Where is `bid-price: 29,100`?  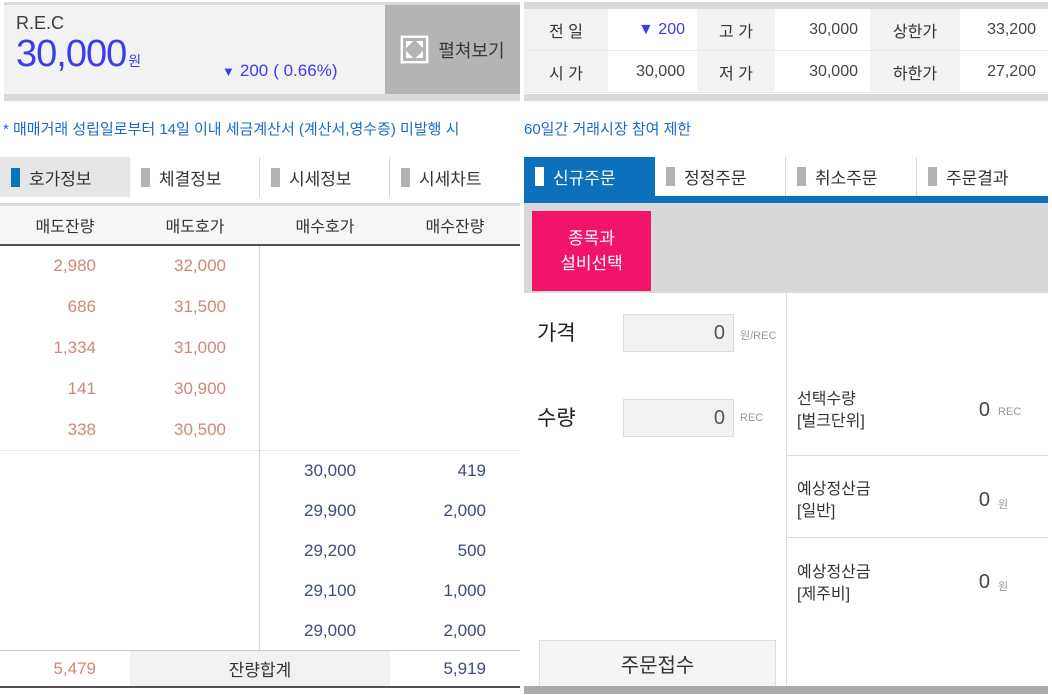
bid-price: 29,100 is located at coordinates (330, 590).